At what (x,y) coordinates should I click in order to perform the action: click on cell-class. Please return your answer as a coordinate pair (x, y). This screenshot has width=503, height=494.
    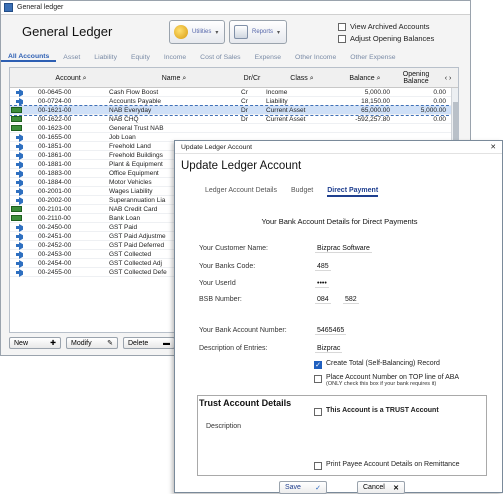
    Looking at the image, I should click on (302, 128).